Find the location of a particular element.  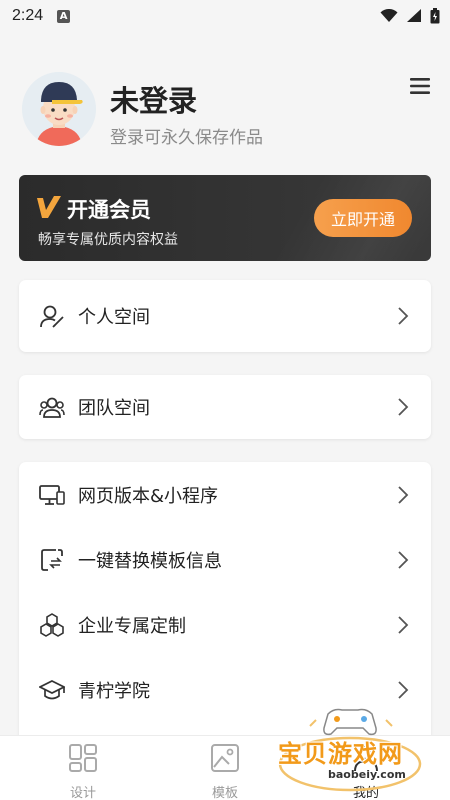

personal-space-card: 个人空间 is located at coordinates (225, 316).